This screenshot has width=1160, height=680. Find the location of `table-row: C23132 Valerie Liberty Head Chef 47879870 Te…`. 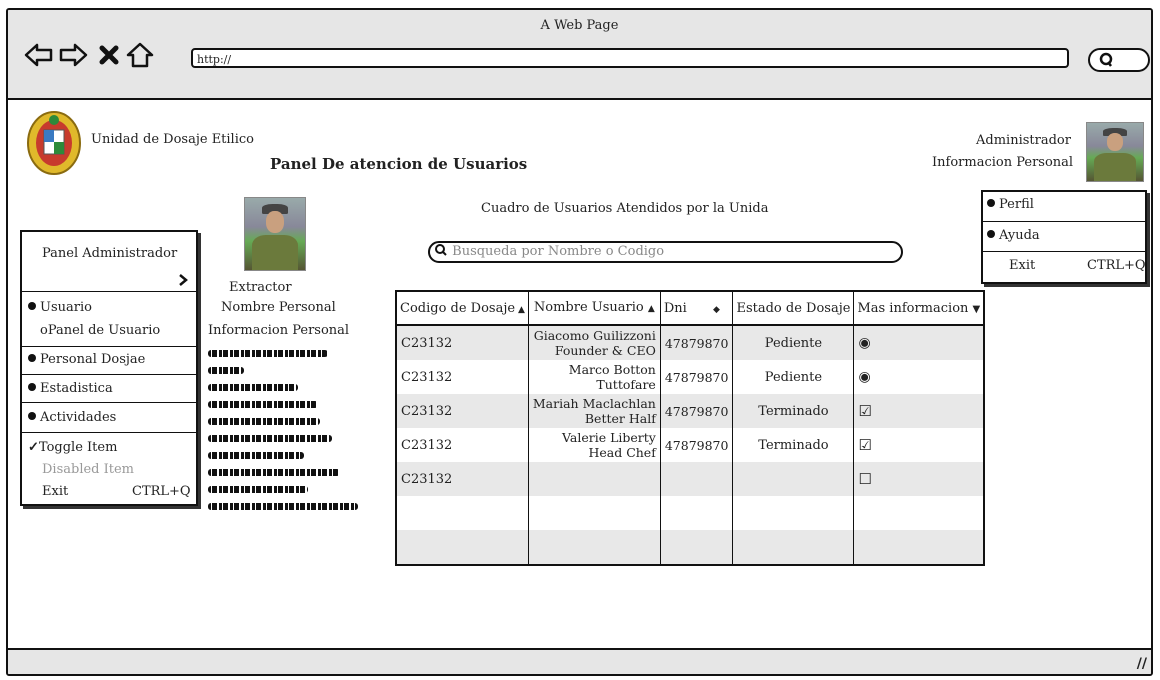

table-row: C23132 Valerie Liberty Head Chef 47879870 Te… is located at coordinates (690, 445).